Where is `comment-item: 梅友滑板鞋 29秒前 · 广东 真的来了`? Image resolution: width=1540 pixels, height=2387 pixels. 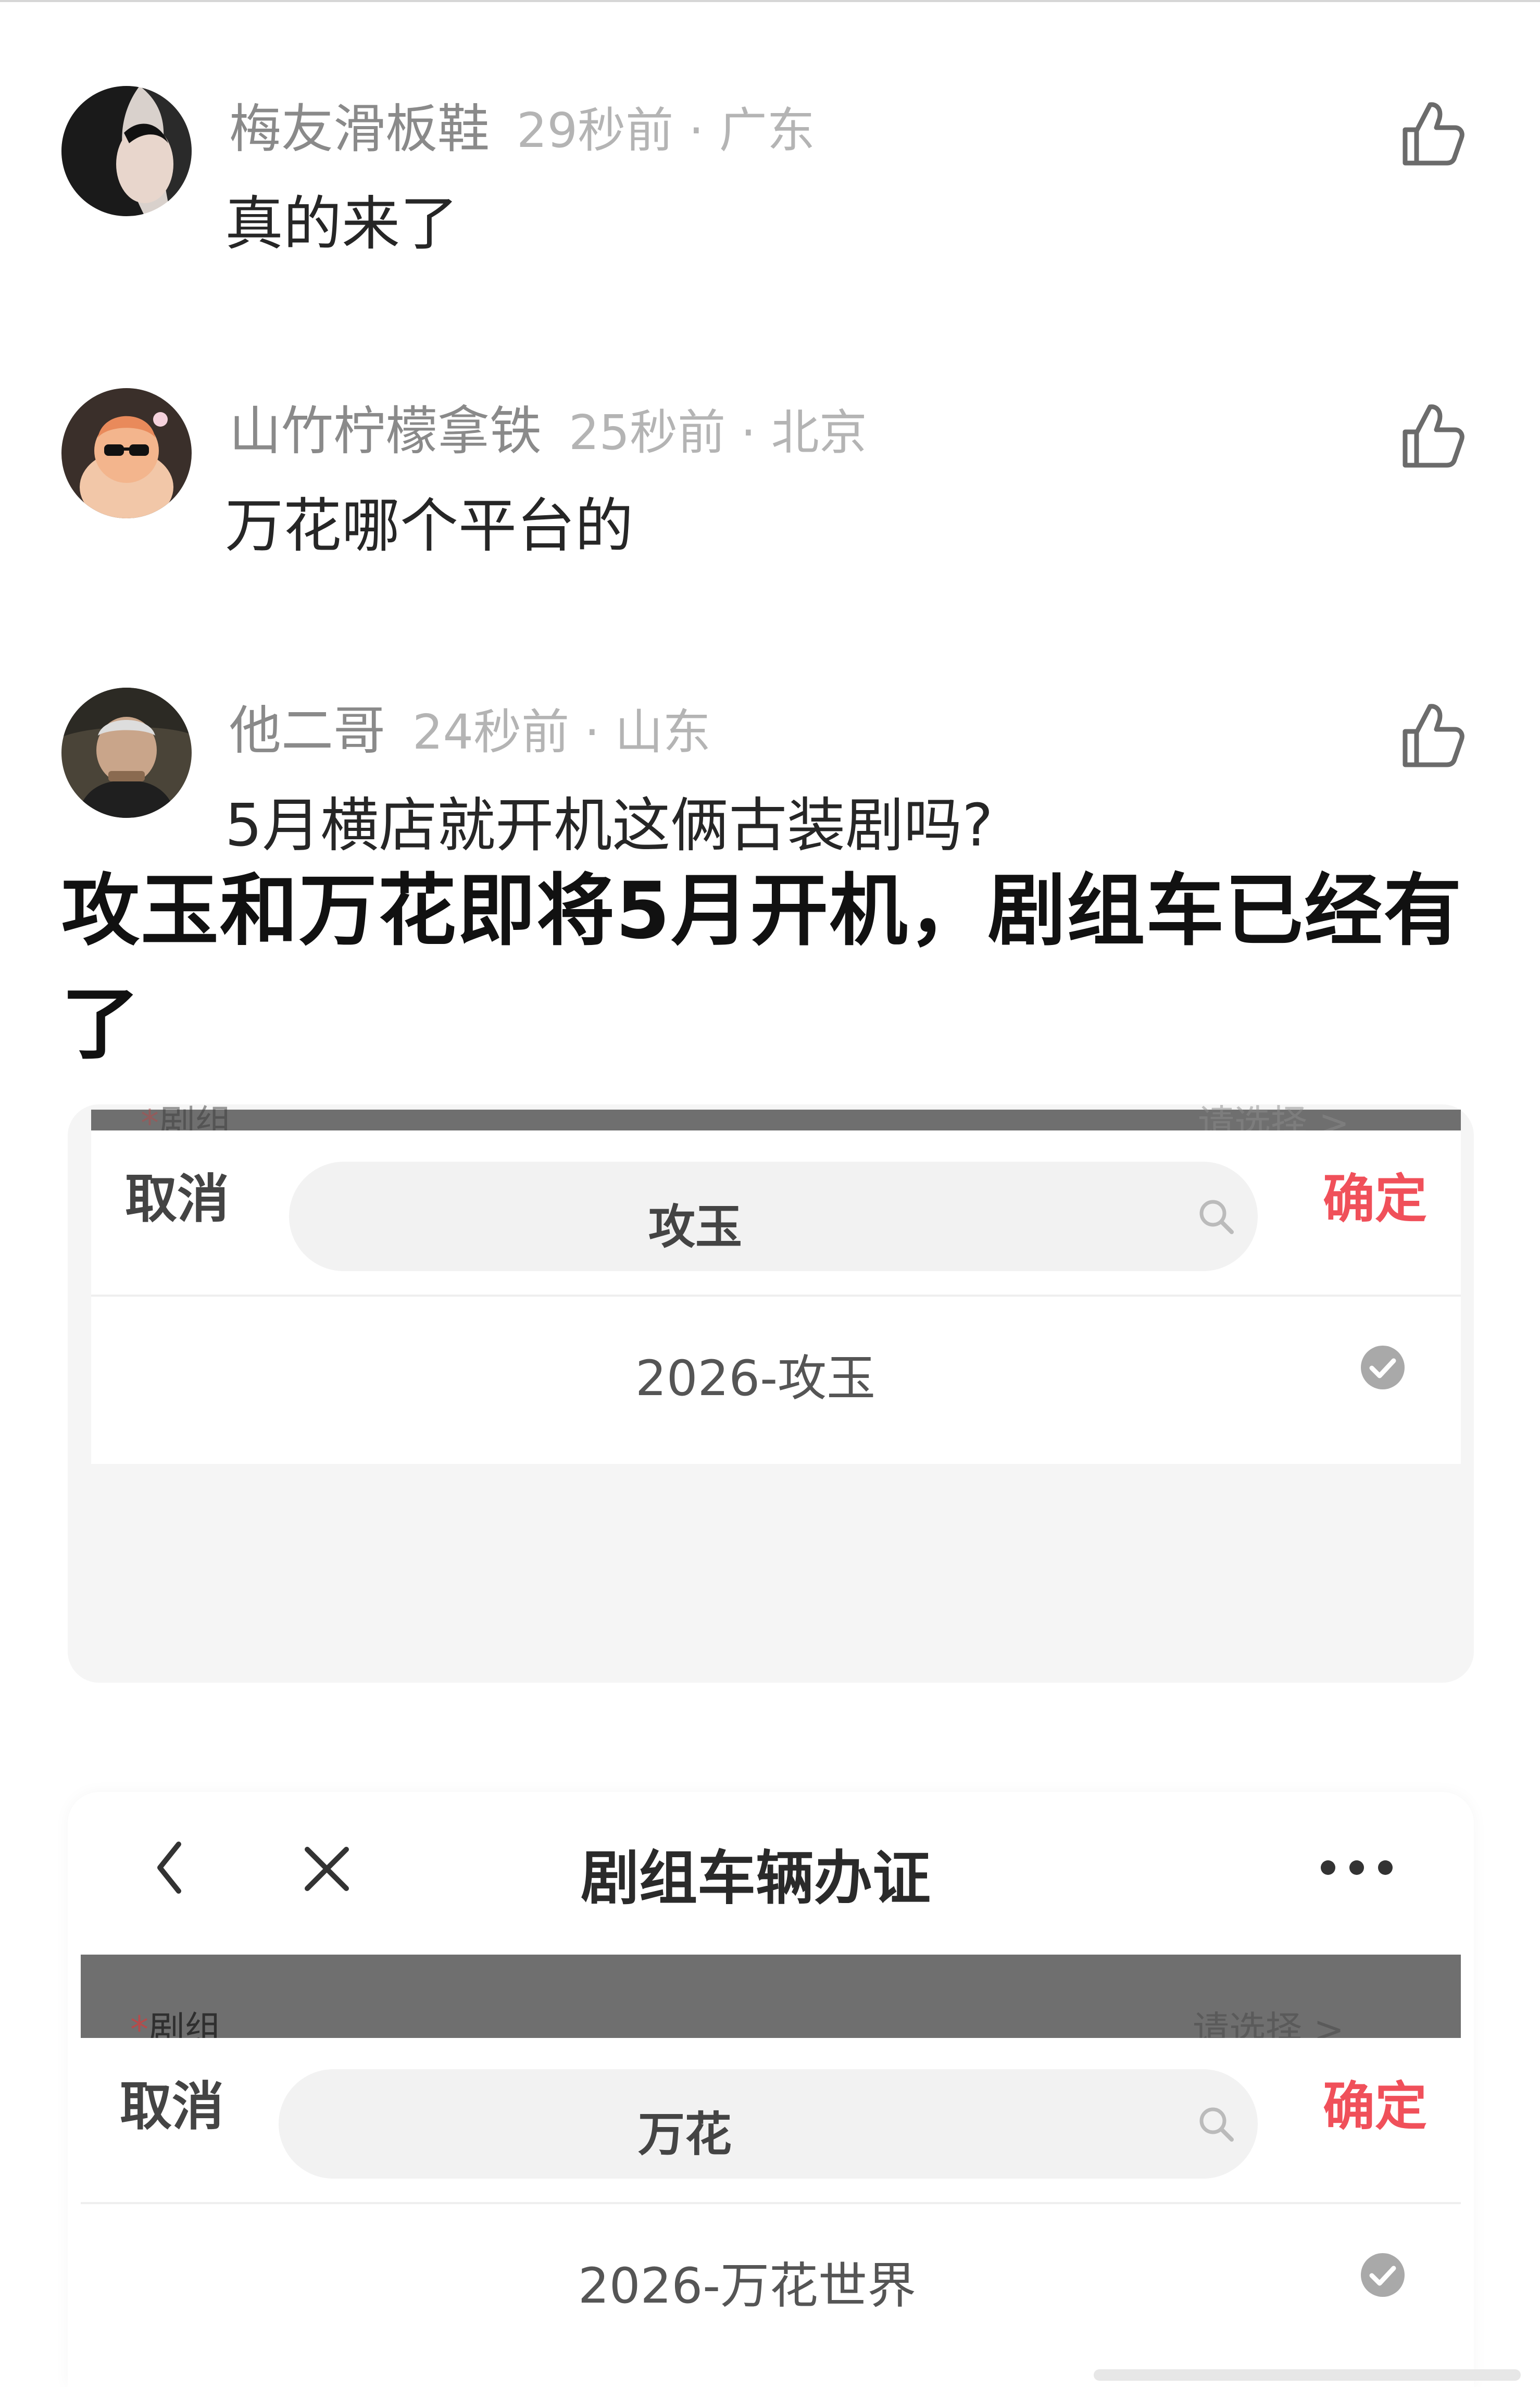 comment-item: 梅友滑板鞋 29秒前 · 广东 真的来了 is located at coordinates (770, 195).